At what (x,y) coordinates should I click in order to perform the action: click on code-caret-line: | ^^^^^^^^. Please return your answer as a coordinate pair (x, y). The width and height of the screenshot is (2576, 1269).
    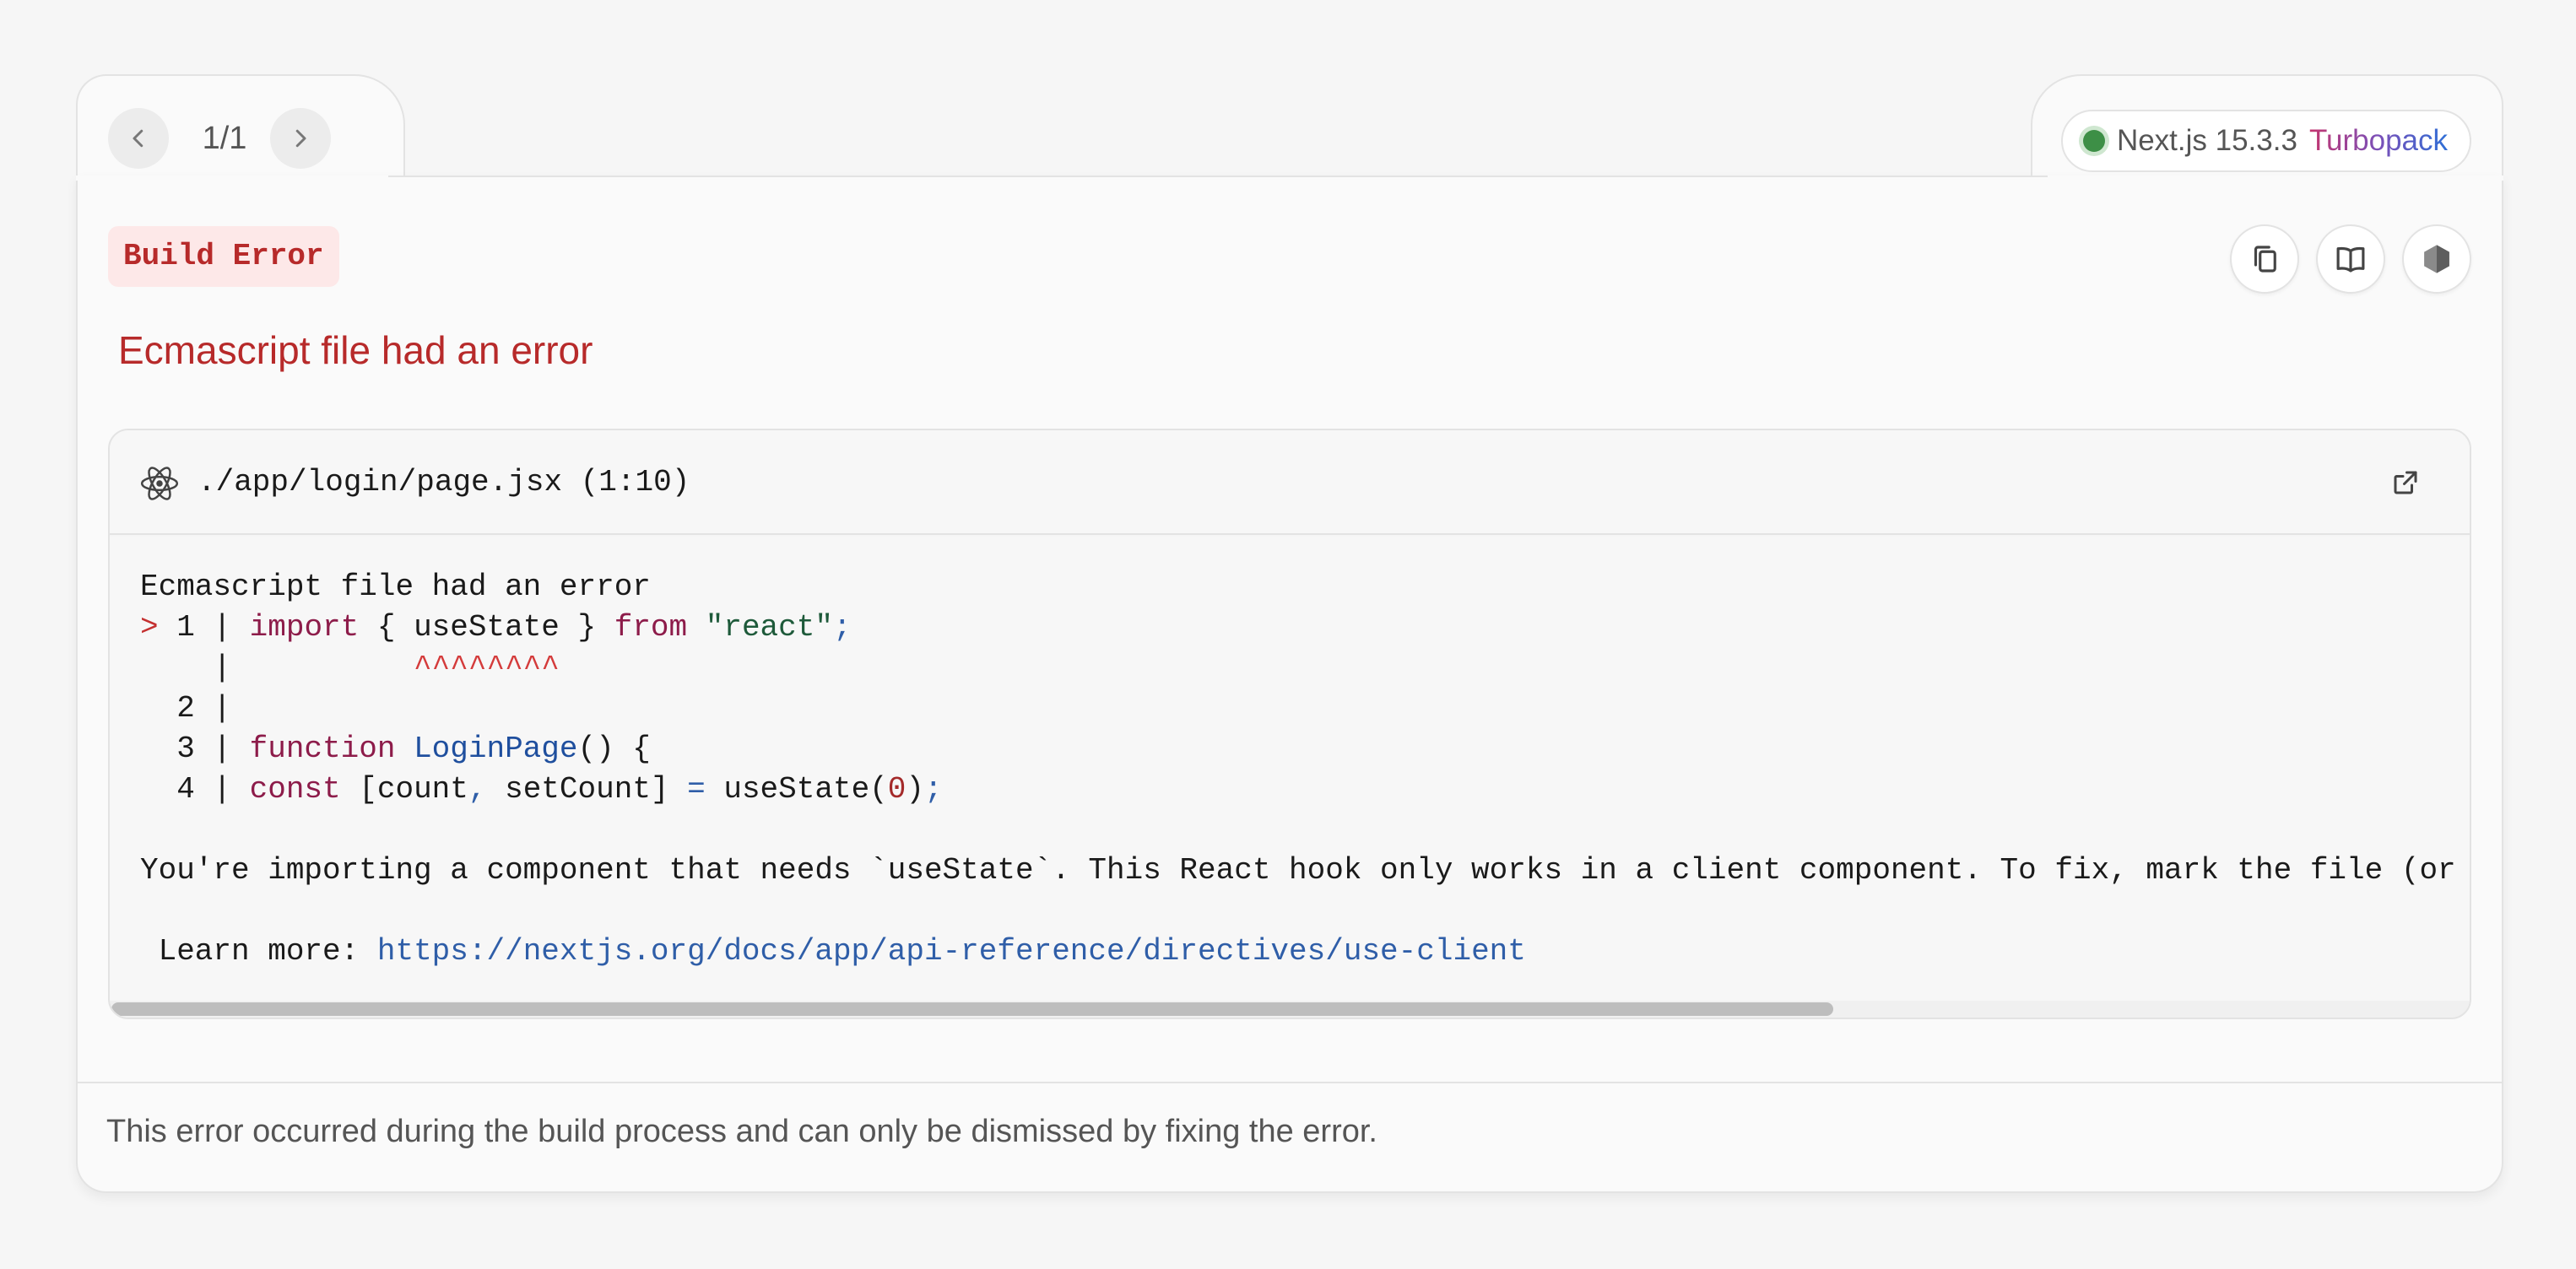
    Looking at the image, I should click on (1298, 668).